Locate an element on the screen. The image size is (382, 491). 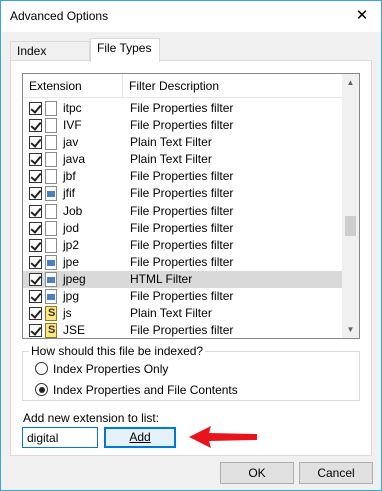
extension-cell: IVF is located at coordinates (72, 125).